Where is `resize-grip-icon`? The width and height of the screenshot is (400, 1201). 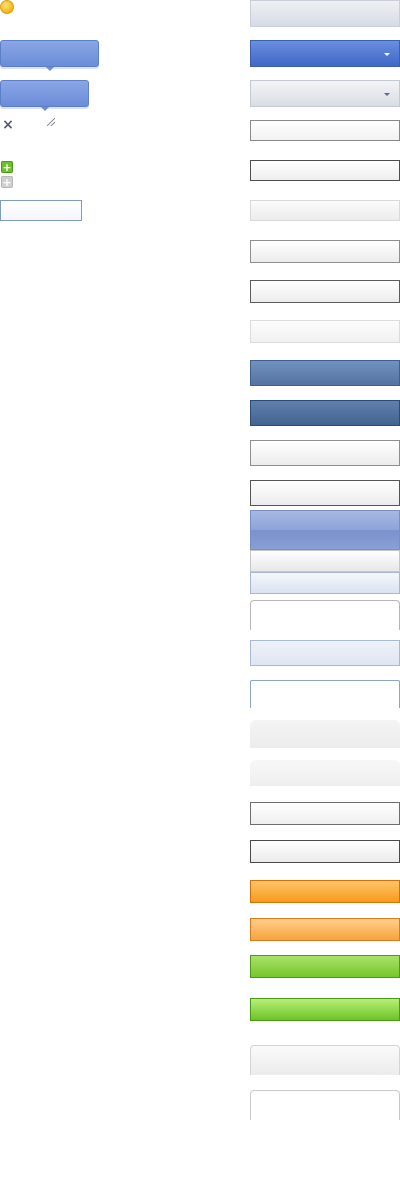 resize-grip-icon is located at coordinates (51, 122).